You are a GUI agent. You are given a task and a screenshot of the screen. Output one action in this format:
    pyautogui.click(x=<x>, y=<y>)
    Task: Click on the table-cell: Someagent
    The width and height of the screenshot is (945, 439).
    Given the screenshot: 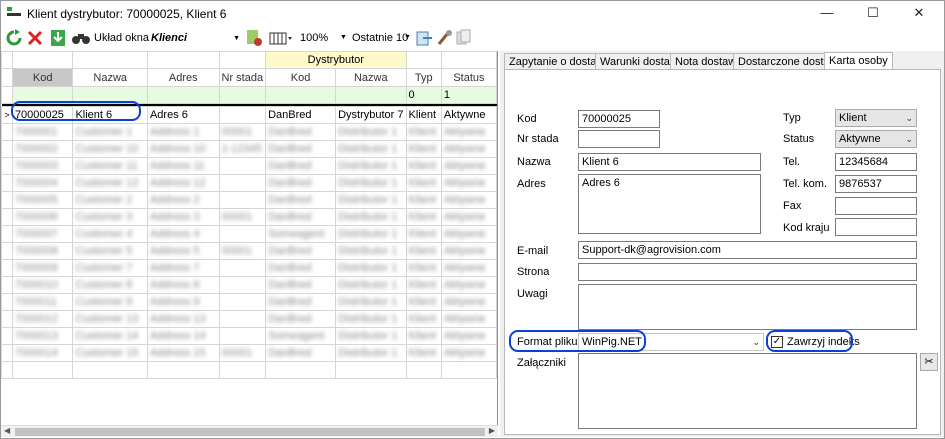 What is the action you would take?
    pyautogui.click(x=301, y=336)
    